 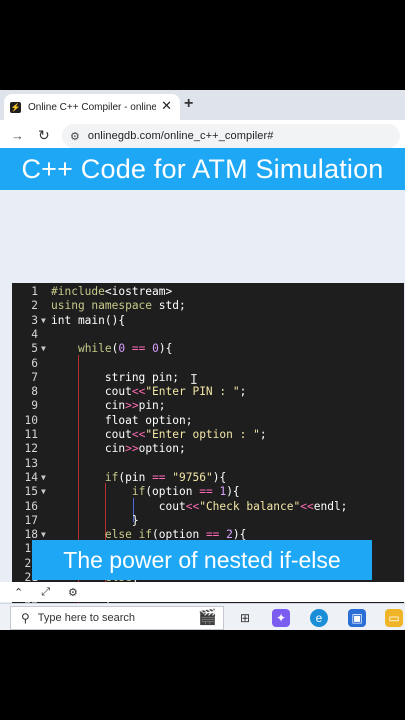 What do you see at coordinates (202, 592) in the screenshot?
I see `editor-bottom-bar: ⌃ ⤢ ⚙` at bounding box center [202, 592].